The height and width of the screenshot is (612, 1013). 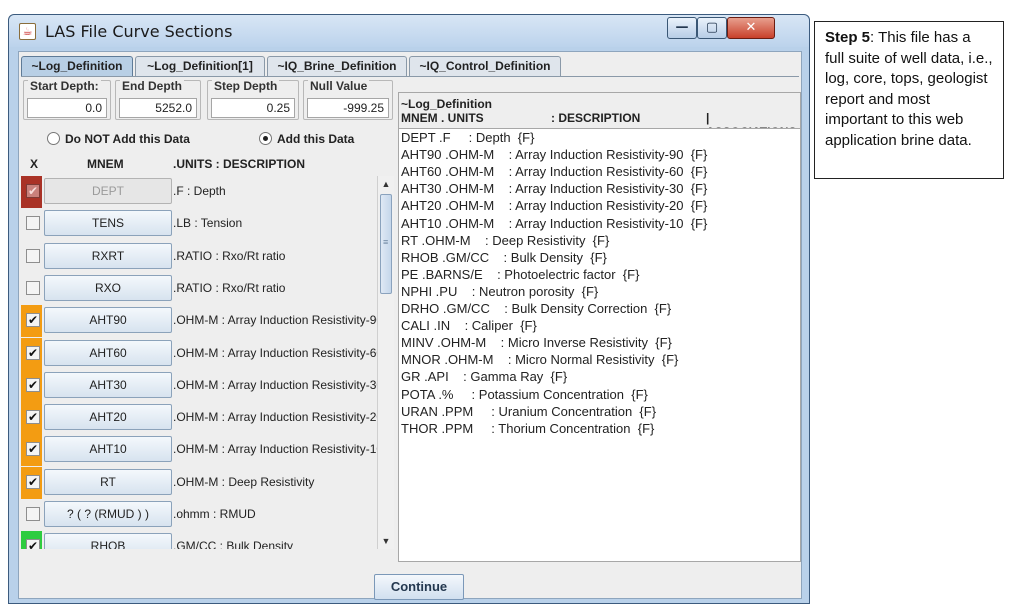 I want to click on curve-row: TENS .LB : Tension, so click(x=199, y=224).